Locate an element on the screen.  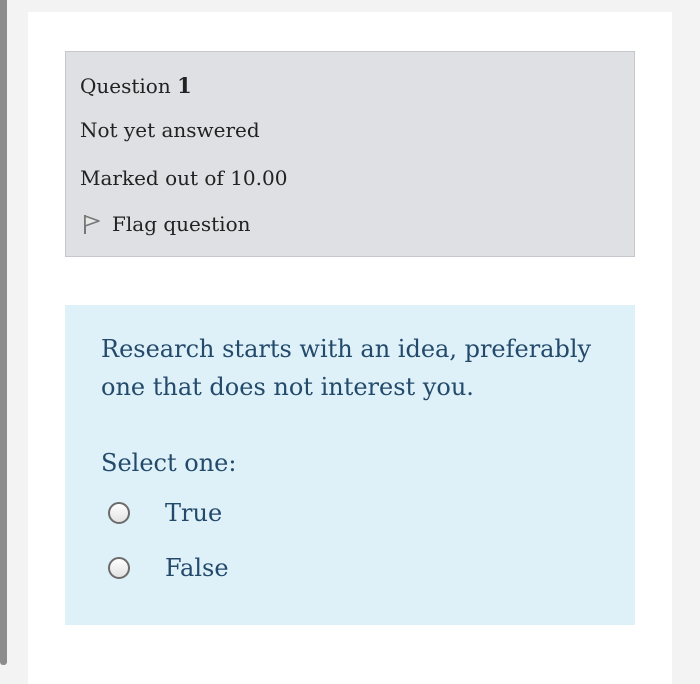
answer-option-false: False is located at coordinates (168, 568).